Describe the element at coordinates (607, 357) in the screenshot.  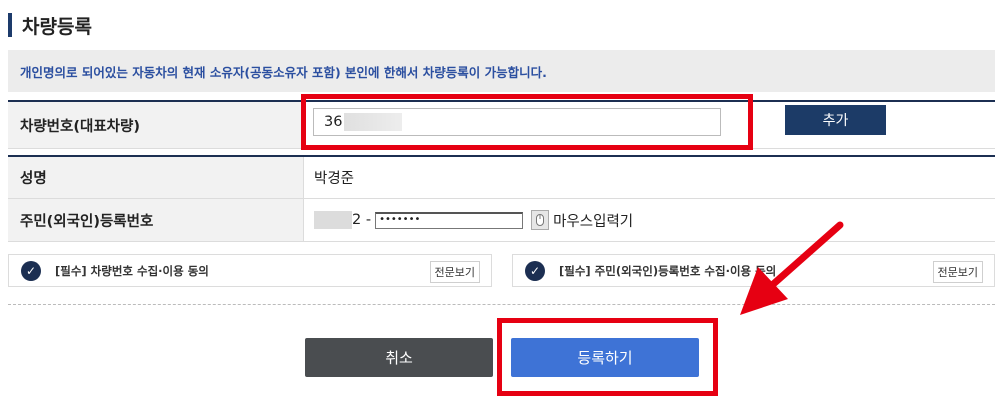
I see `highlight-box-register-button` at that location.